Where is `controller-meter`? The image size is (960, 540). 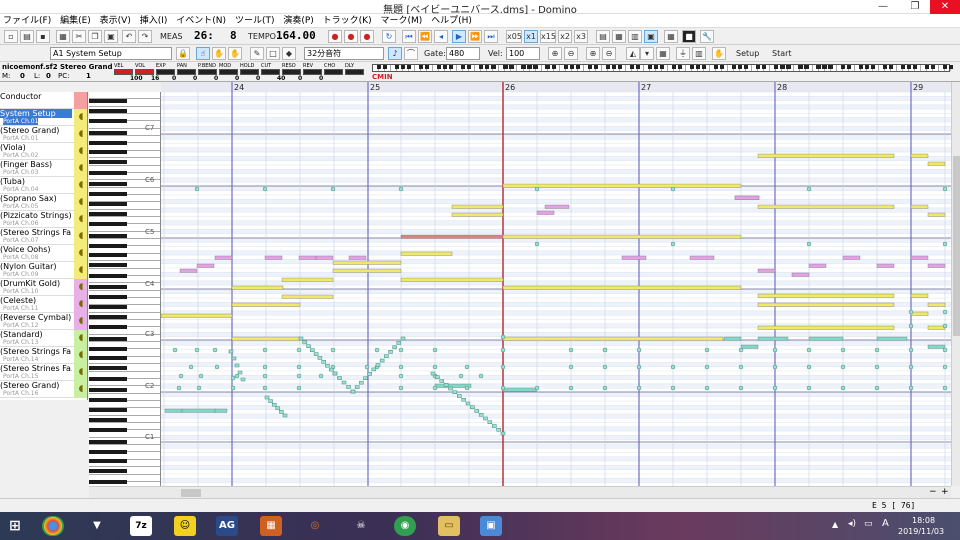 controller-meter is located at coordinates (333, 72).